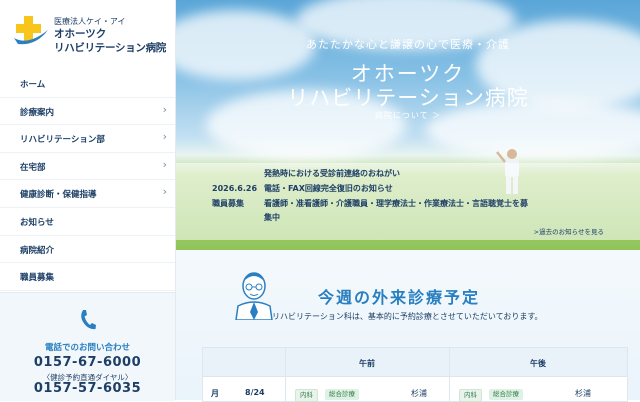 This screenshot has width=640, height=402. What do you see at coordinates (87, 250) in the screenshot?
I see `nav-item-about-hospital: 病院紹介` at bounding box center [87, 250].